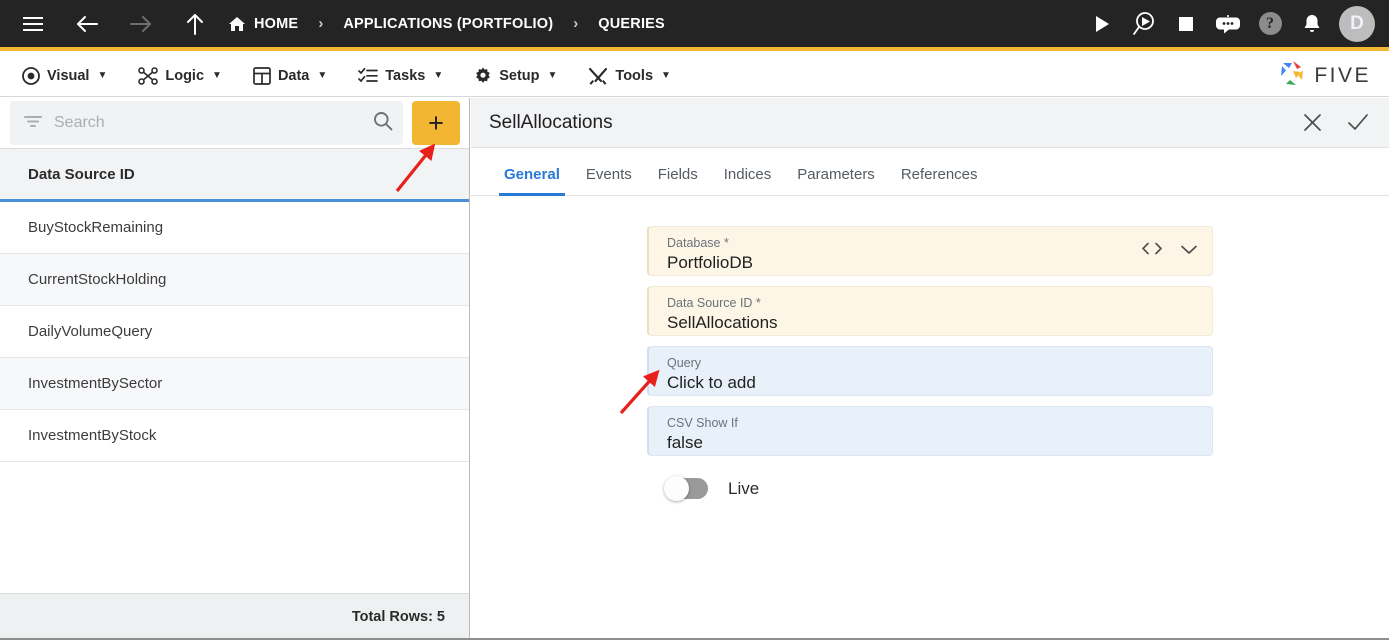 This screenshot has height=640, width=1389. Describe the element at coordinates (368, 76) in the screenshot. I see `checklist-icon` at that location.